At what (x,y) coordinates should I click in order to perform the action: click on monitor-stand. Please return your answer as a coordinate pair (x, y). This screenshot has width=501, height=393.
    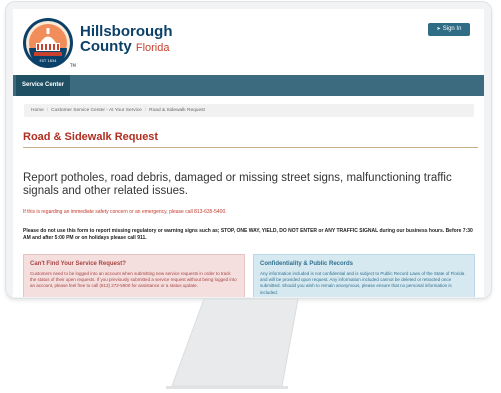
    Looking at the image, I should click on (232, 343).